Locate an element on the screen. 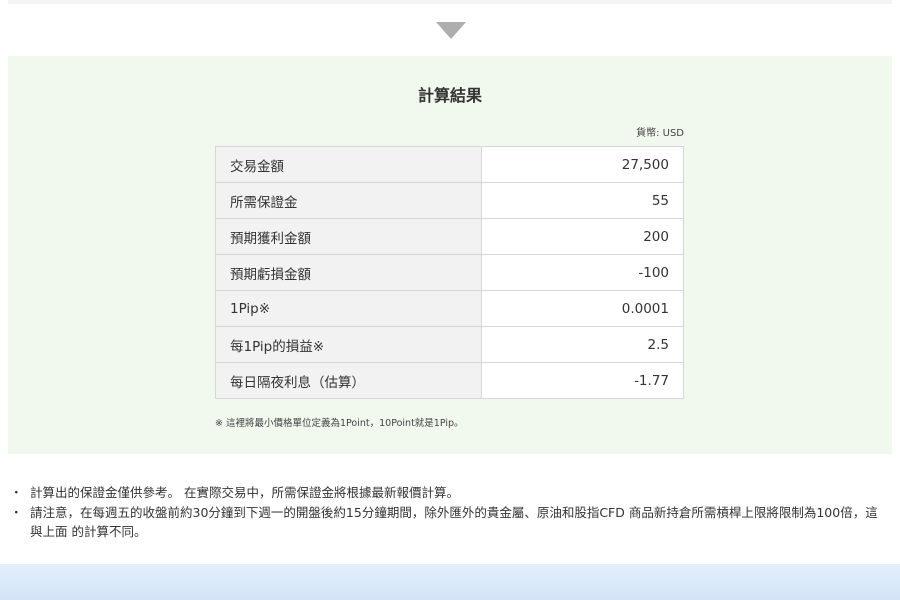 The image size is (900, 600). top-section-edge-inner is located at coordinates (450, 2).